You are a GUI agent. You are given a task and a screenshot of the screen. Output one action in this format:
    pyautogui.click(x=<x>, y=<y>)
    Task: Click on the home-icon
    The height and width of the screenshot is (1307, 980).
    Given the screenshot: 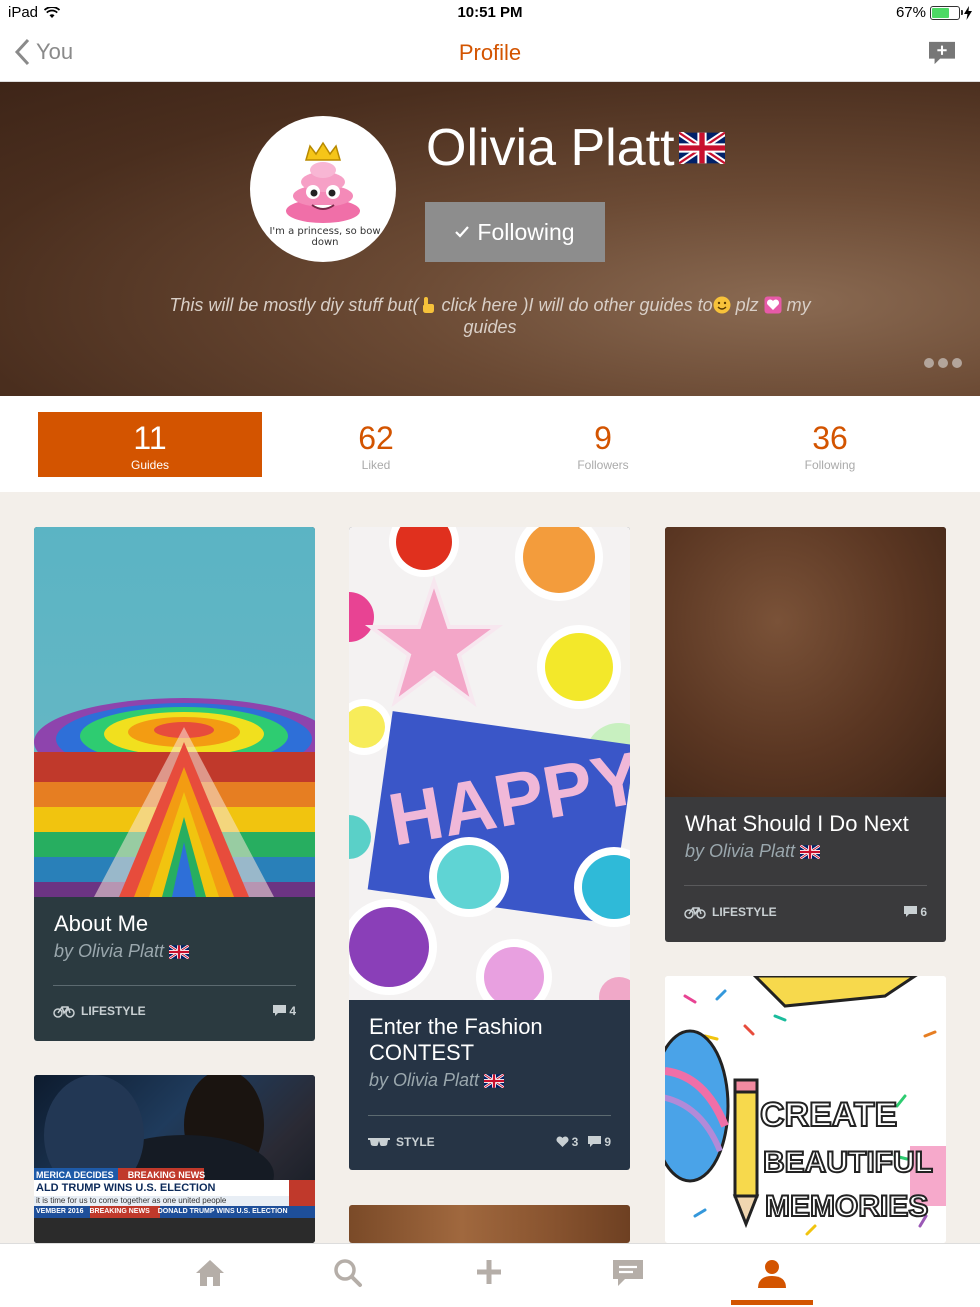 What is the action you would take?
    pyautogui.click(x=210, y=1273)
    